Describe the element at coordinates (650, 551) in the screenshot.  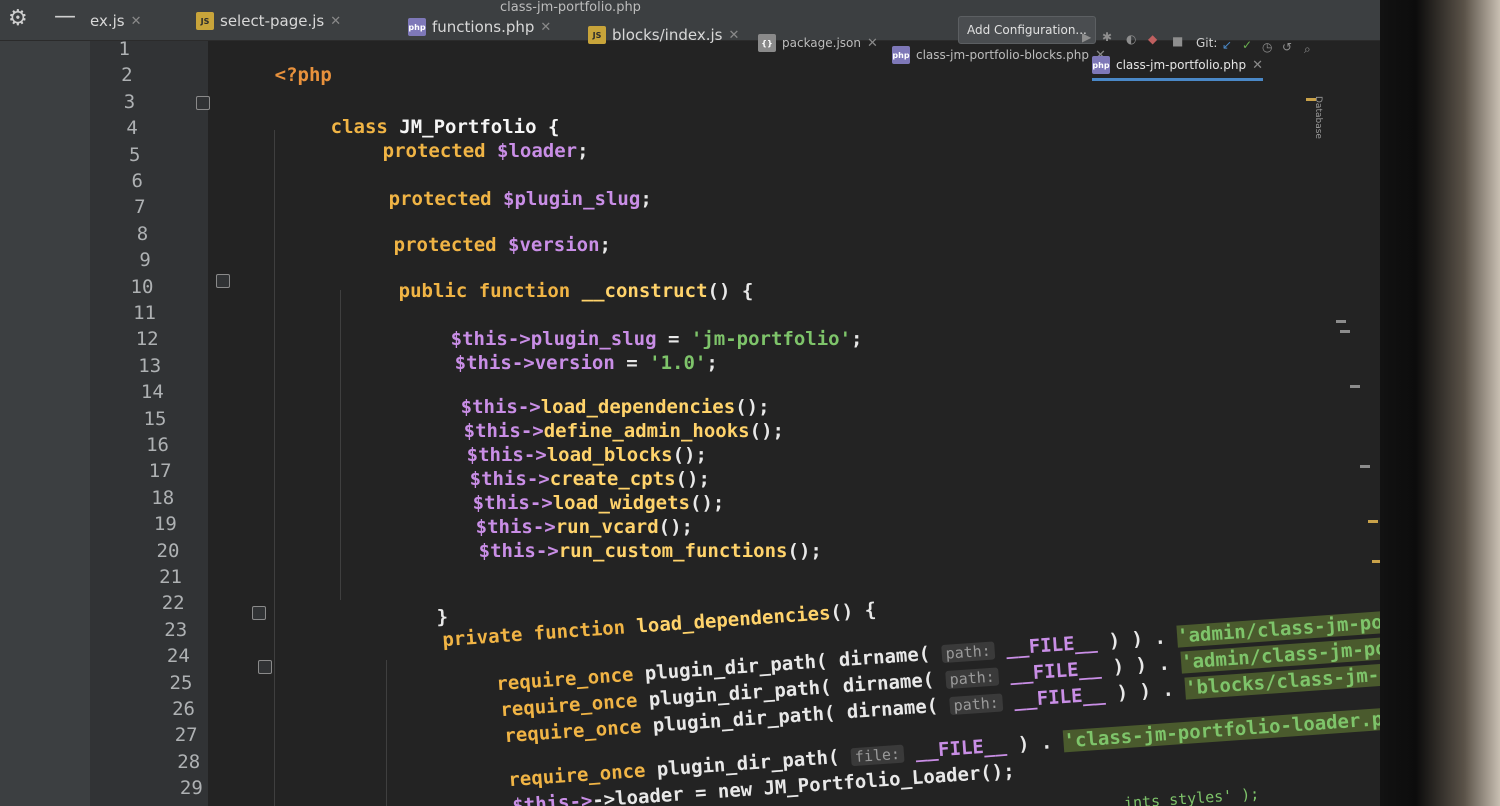
I see `code-line-20: $this->run_custom_functions();` at that location.